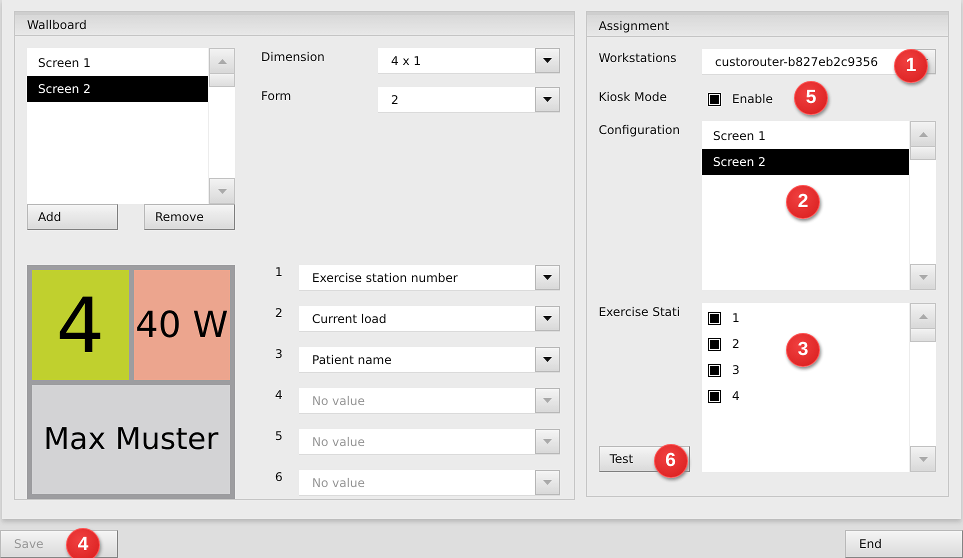  I want to click on configuration-list-item: Screen 2, so click(805, 162).